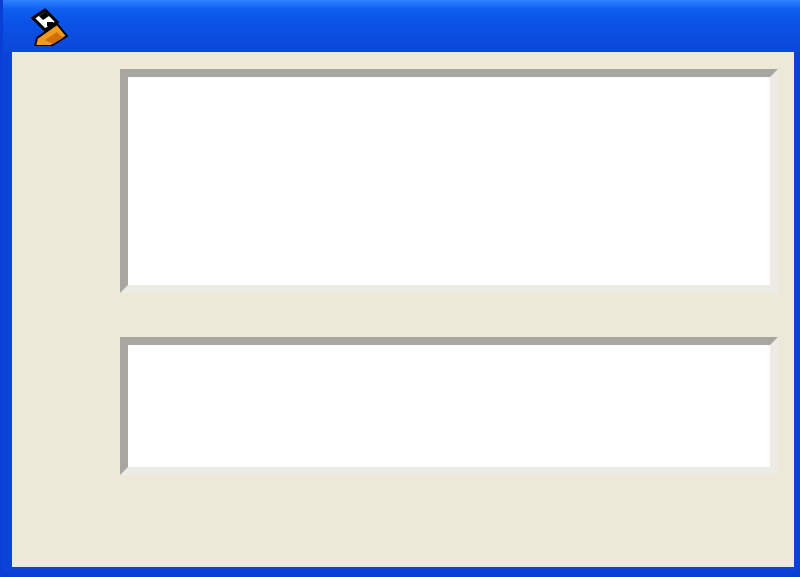  What do you see at coordinates (48, 27) in the screenshot?
I see `pencil-eraser-icon` at bounding box center [48, 27].